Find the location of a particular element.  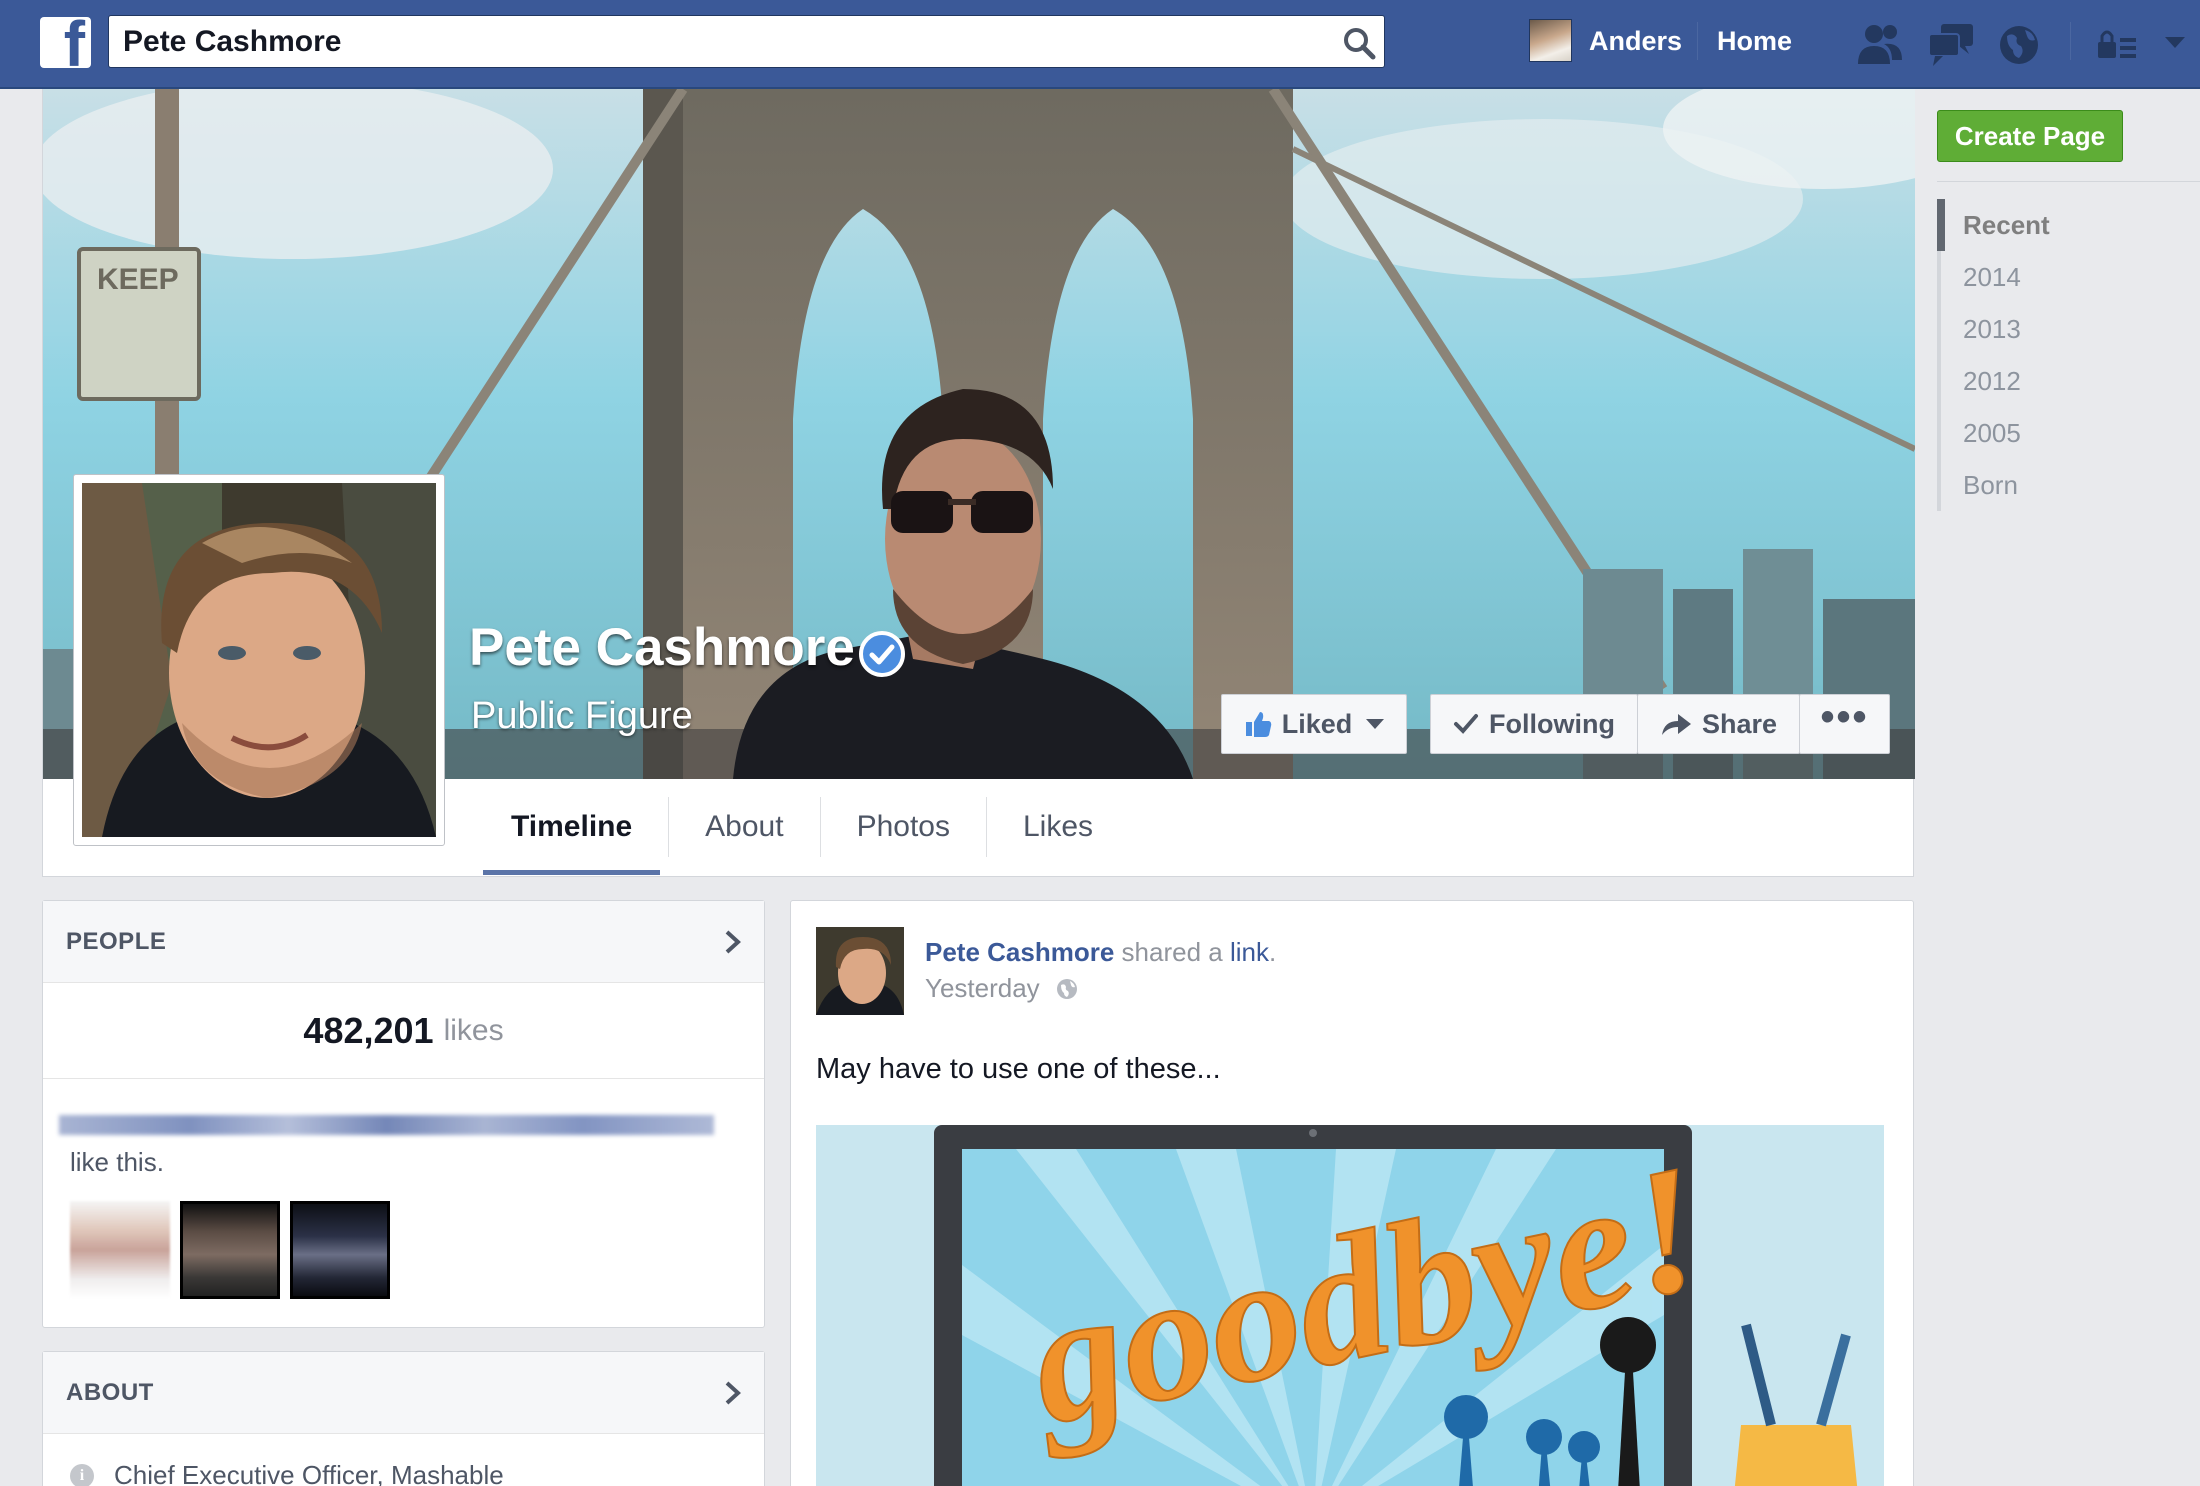

post-header: Pete Cashmore shared a link. is located at coordinates (1100, 952).